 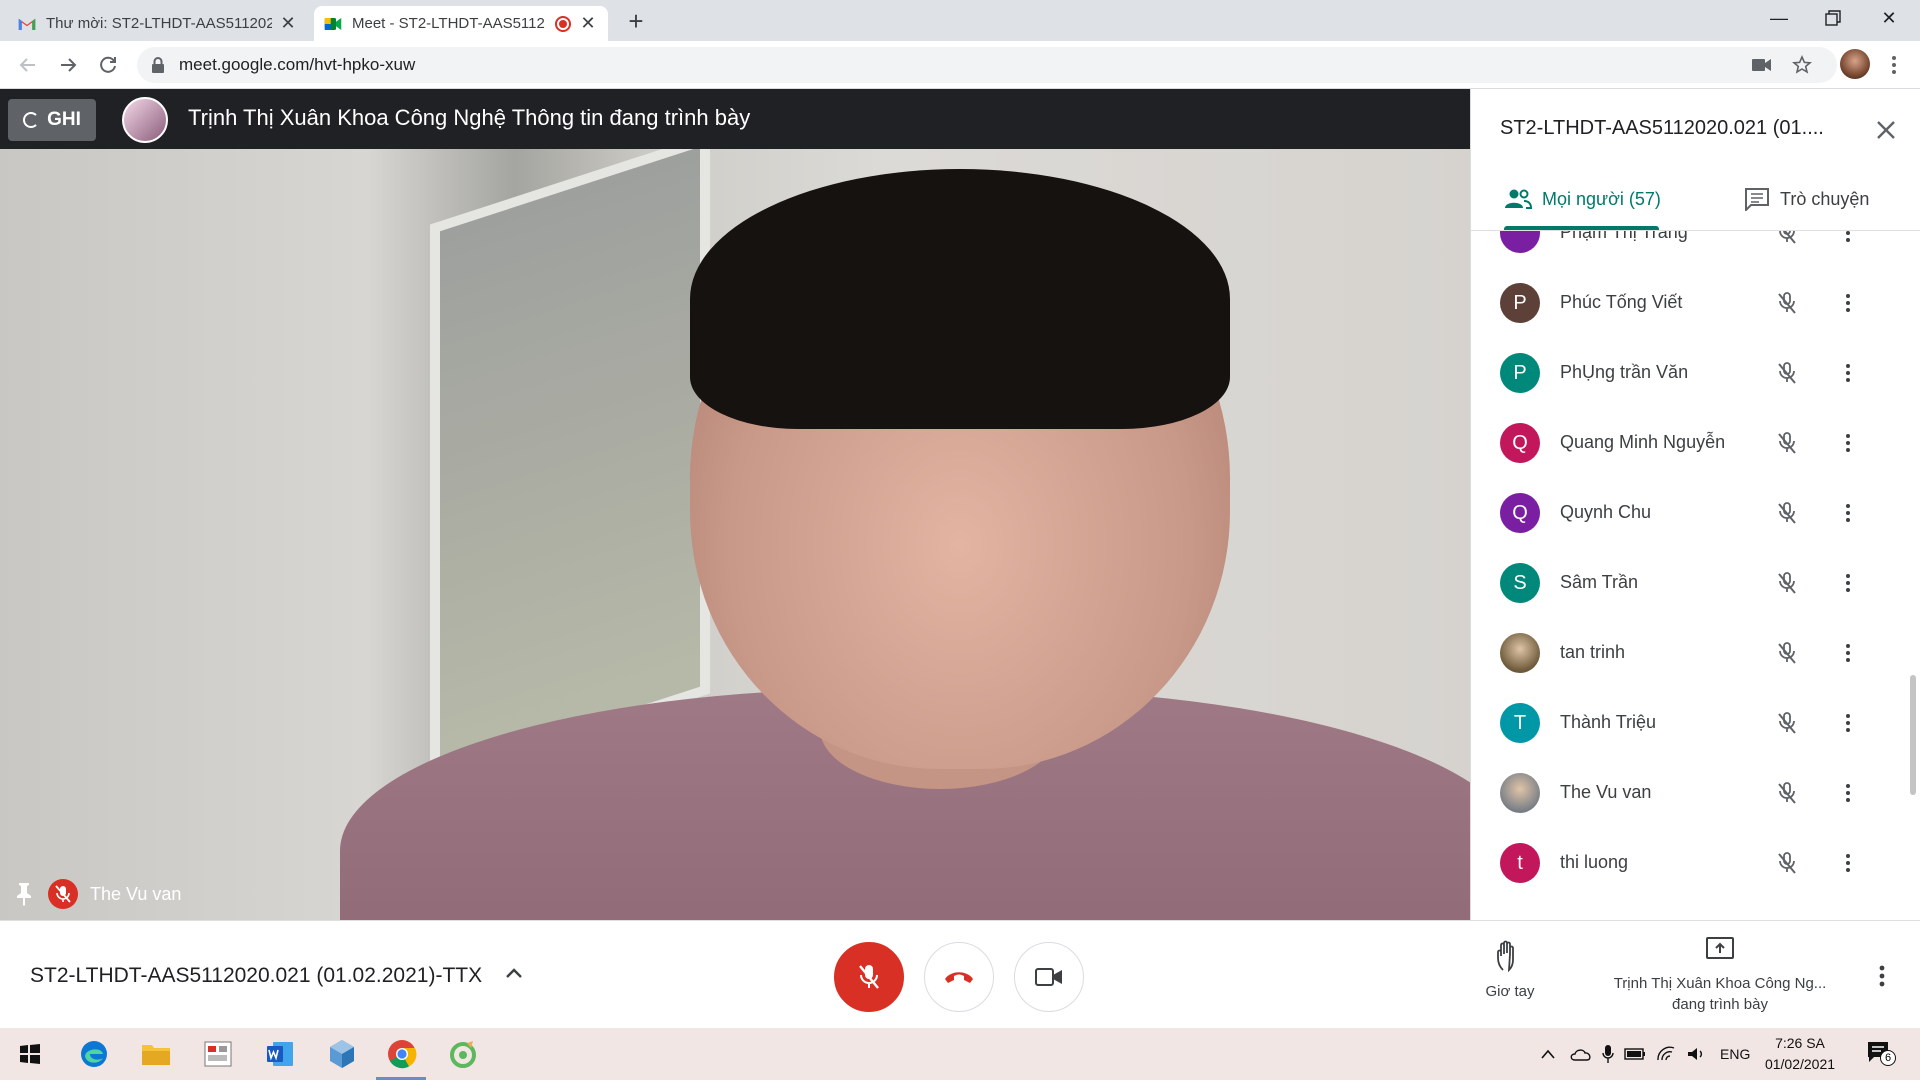 I want to click on edge-icon, so click(x=94, y=1054).